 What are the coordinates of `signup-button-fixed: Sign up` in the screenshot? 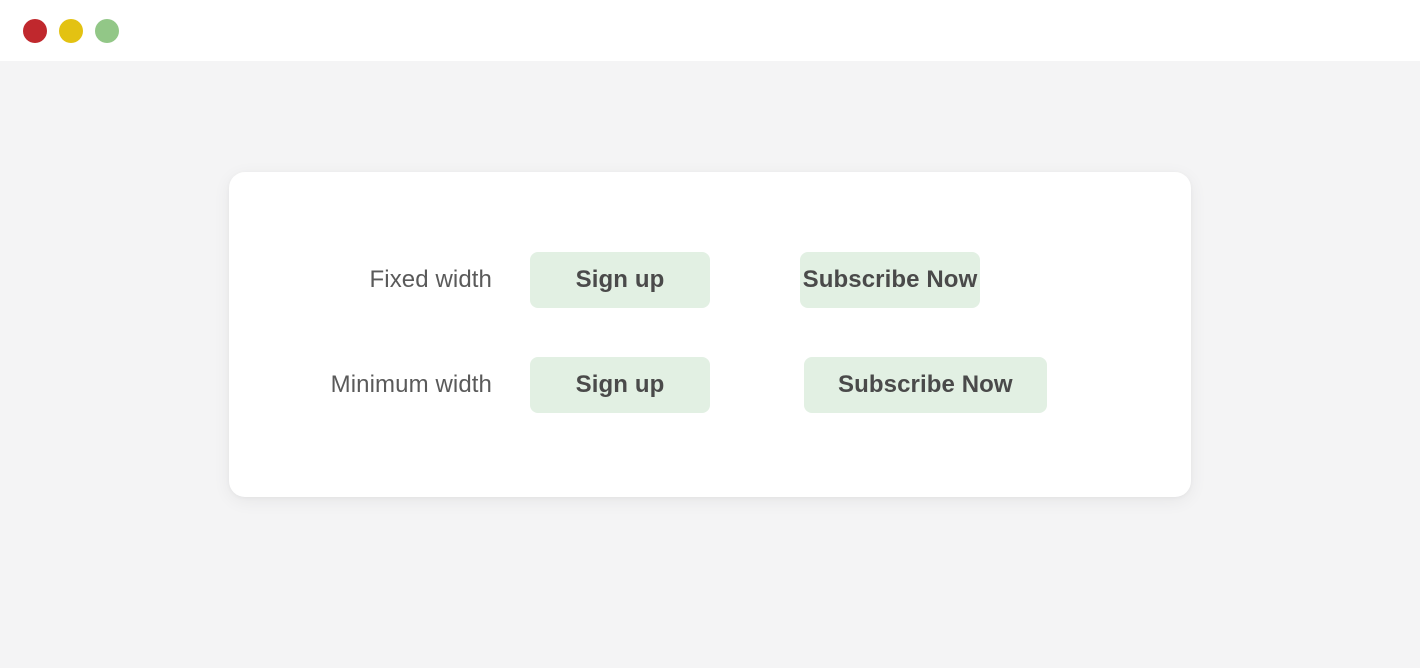 It's located at (620, 280).